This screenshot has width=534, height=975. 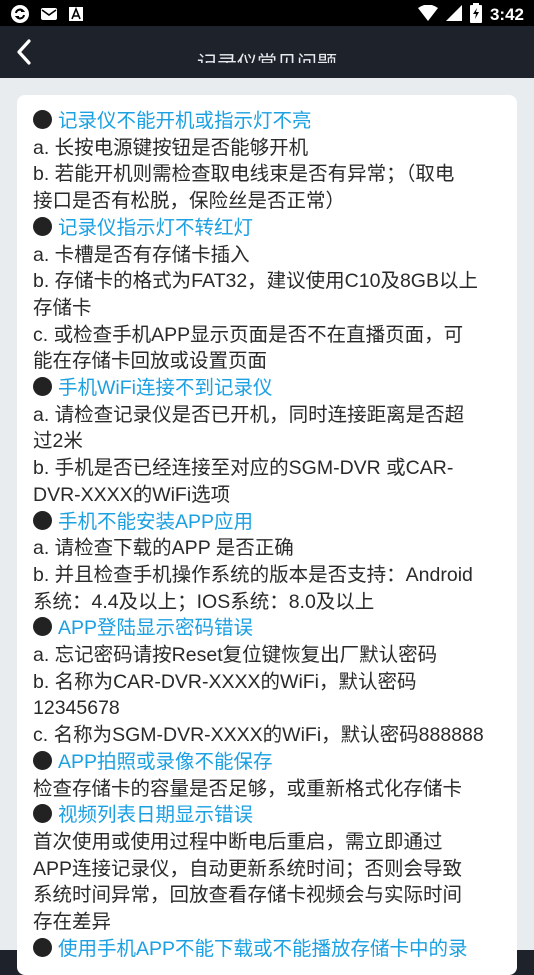 I want to click on faq-answer-line: 检查存储卡的容量是否足够，或重新格式化存储卡, so click(x=248, y=788).